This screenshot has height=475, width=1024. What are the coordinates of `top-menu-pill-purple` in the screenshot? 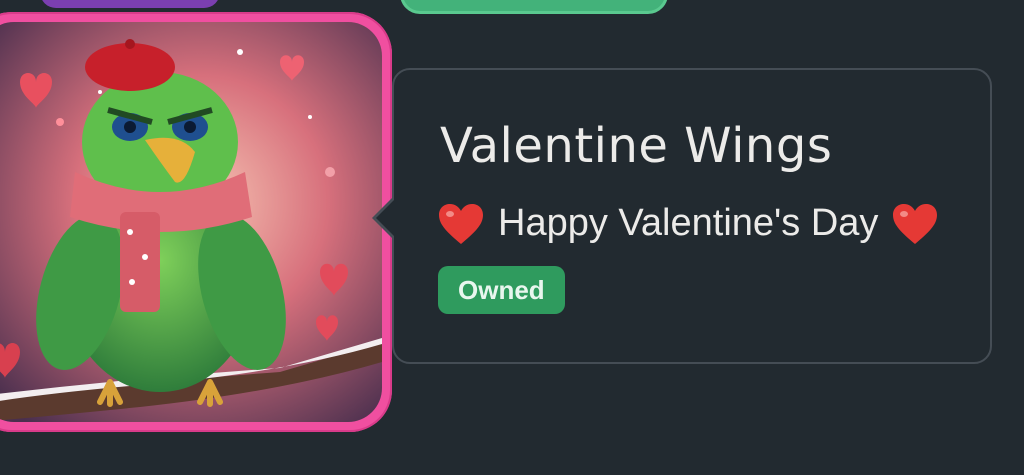 It's located at (130, 4).